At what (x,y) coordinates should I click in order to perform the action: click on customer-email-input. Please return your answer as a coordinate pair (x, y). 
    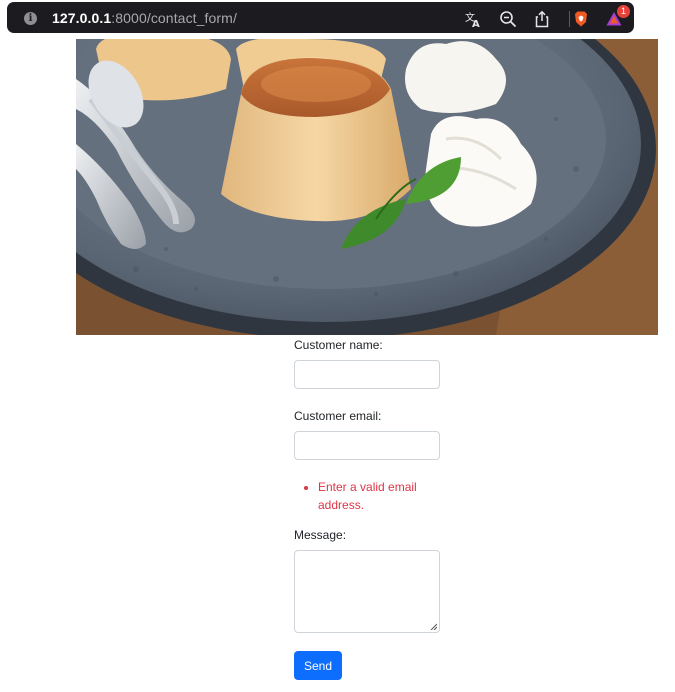
    Looking at the image, I should click on (367, 445).